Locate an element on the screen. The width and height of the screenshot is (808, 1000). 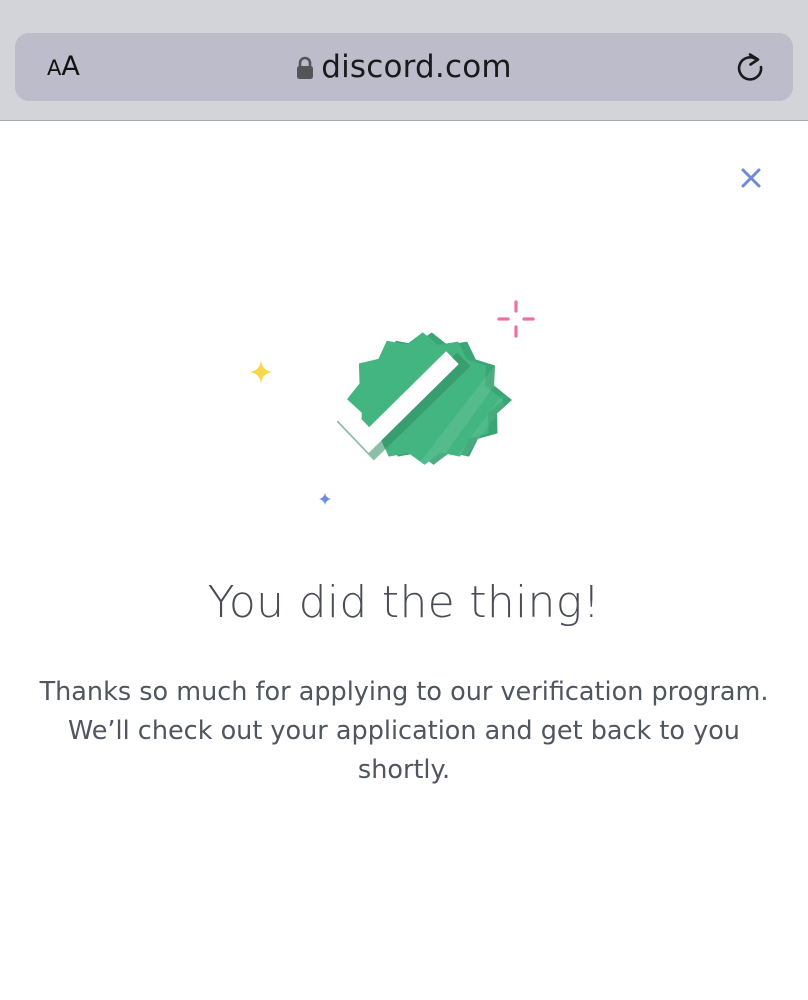
verified-badge-icon is located at coordinates (392, 402).